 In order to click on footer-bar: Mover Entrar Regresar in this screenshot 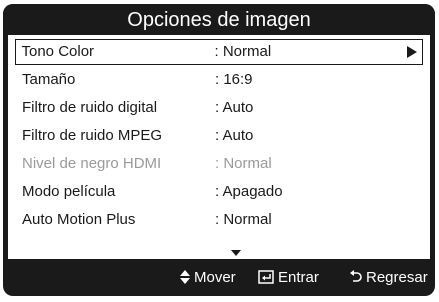, I will do `click(219, 277)`.